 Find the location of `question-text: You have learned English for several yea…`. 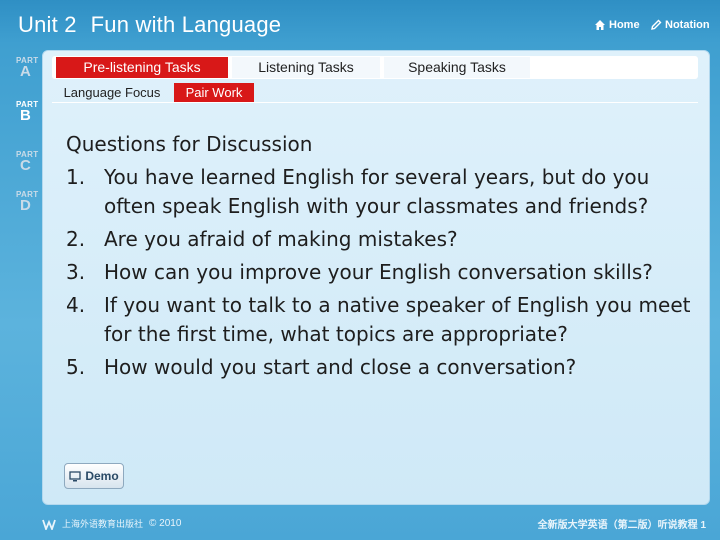

question-text: You have learned English for several yea… is located at coordinates (377, 191).